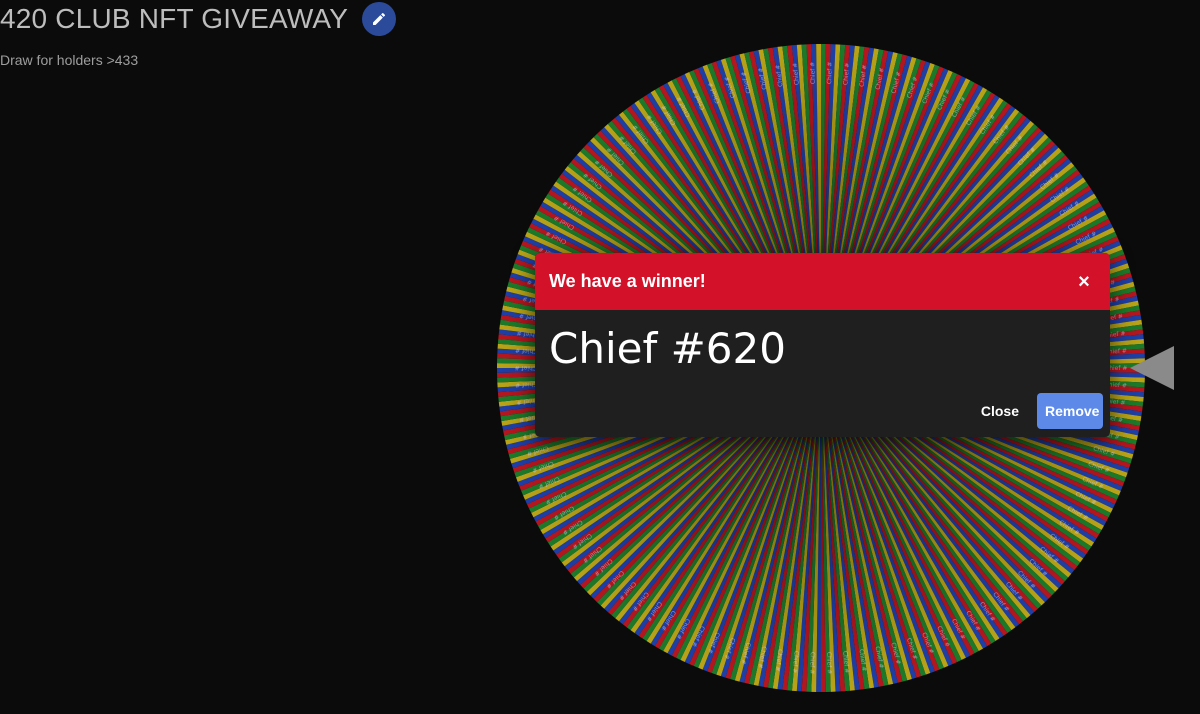 The height and width of the screenshot is (714, 1200). I want to click on remove-button: Remove, so click(1070, 411).